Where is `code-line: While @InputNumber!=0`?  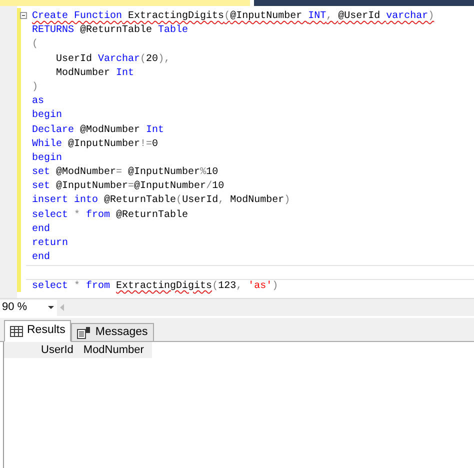 code-line: While @InputNumber!=0 is located at coordinates (95, 144).